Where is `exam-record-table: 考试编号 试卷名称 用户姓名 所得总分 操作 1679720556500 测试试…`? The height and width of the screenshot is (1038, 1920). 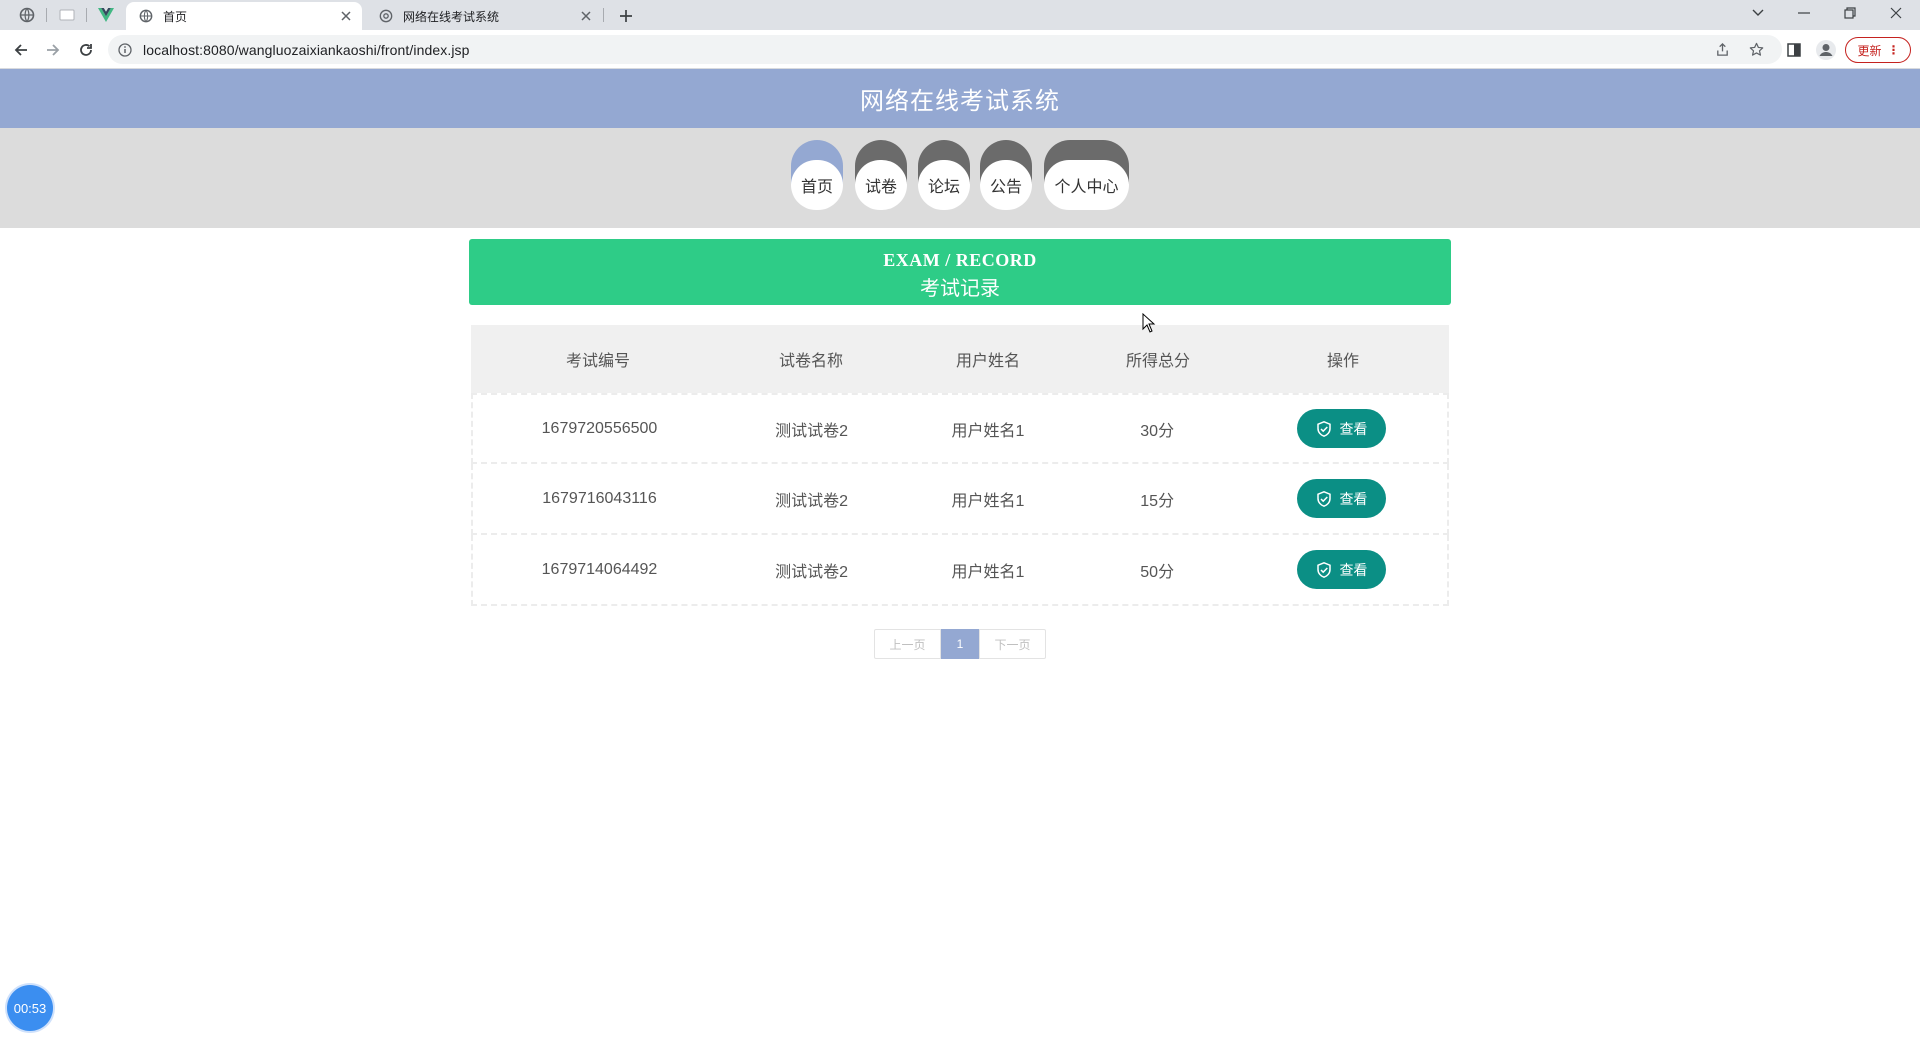
exam-record-table: 考试编号 试卷名称 用户姓名 所得总分 操作 1679720556500 测试试… is located at coordinates (960, 465).